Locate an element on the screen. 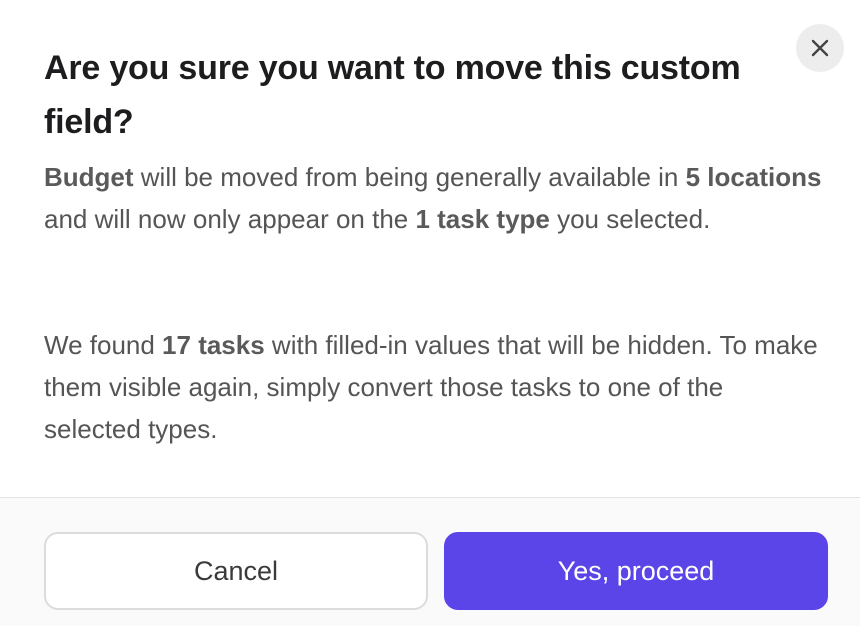  field-name: Budget is located at coordinates (89, 177).